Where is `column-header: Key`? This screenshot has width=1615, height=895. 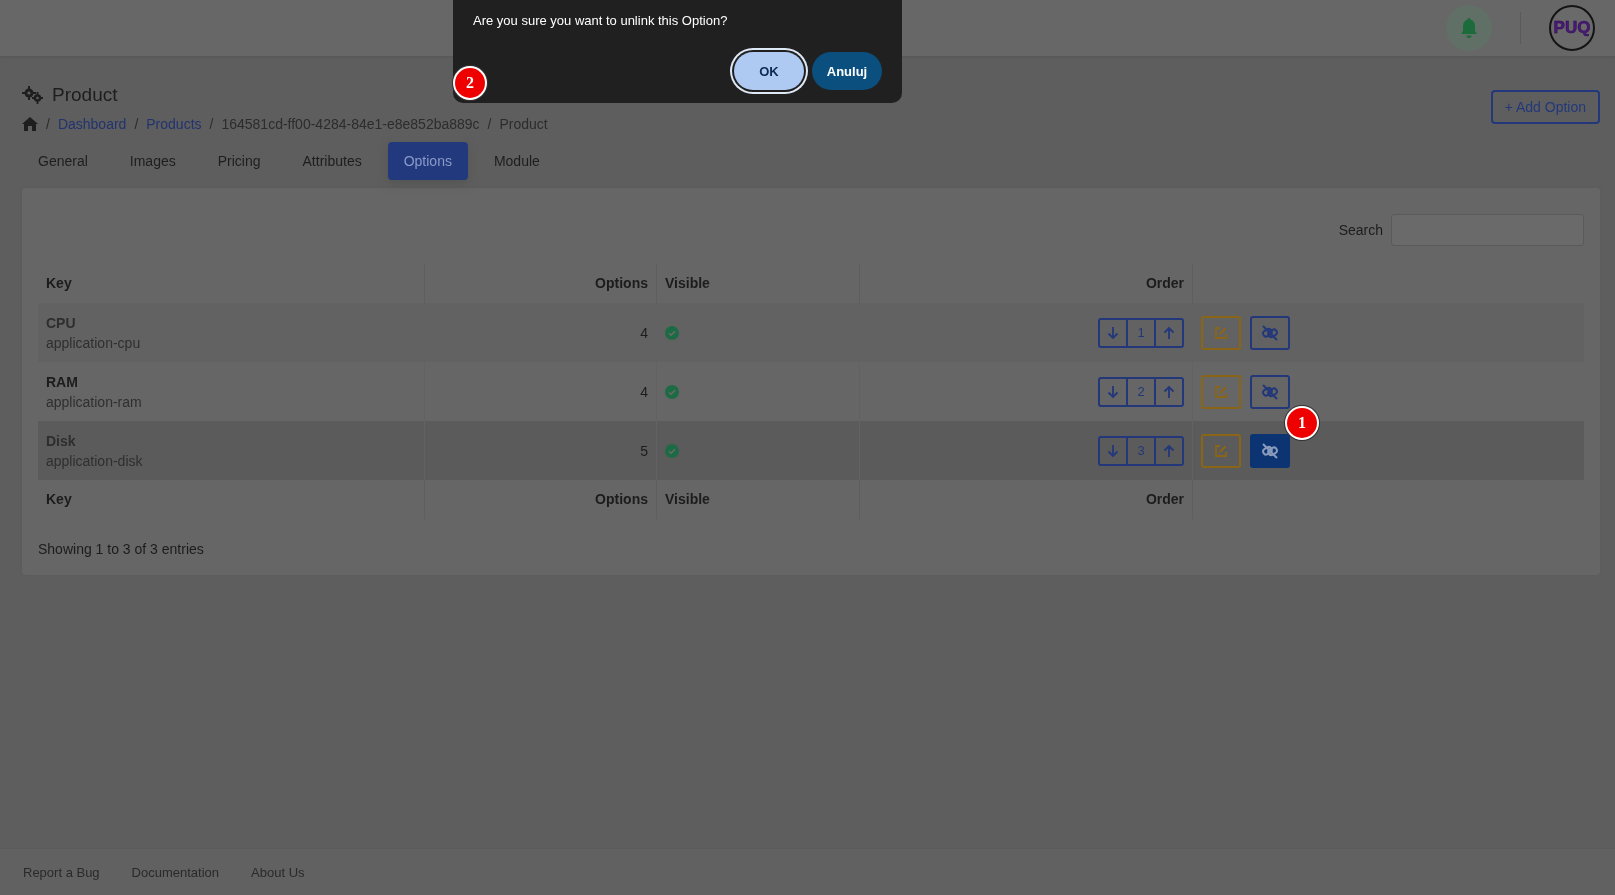
column-header: Key is located at coordinates (231, 499).